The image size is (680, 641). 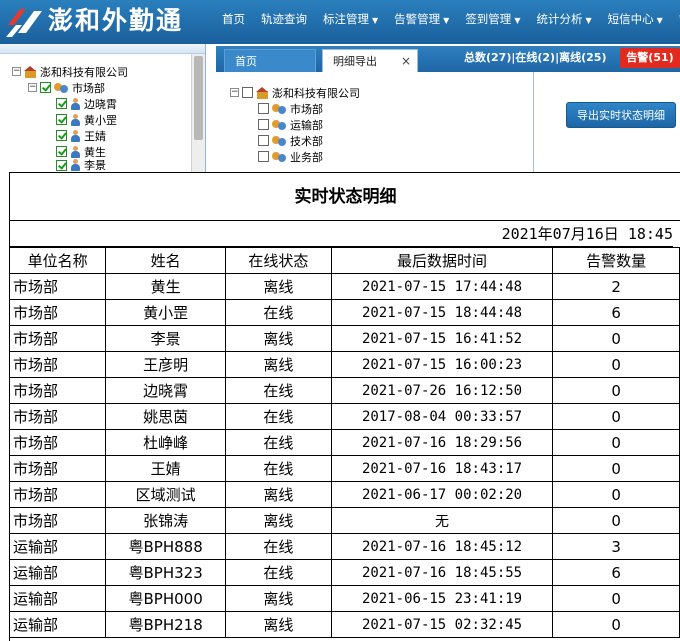 I want to click on cell-last-time: 2021-07-15 17:44:48, so click(x=442, y=286).